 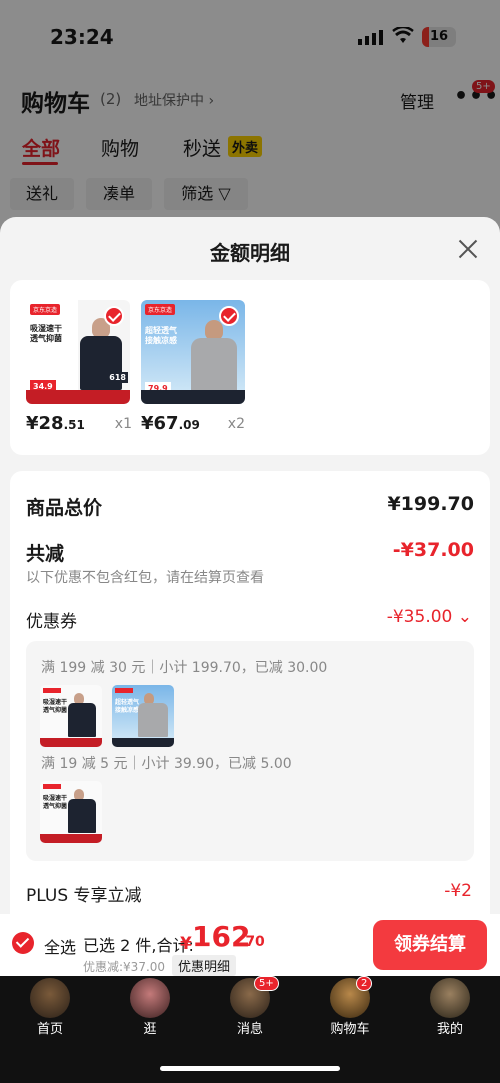 What do you see at coordinates (78, 352) in the screenshot?
I see `product-image-tshirt: 京东京造 吸湿速干 透气抑菌 34.9 618` at bounding box center [78, 352].